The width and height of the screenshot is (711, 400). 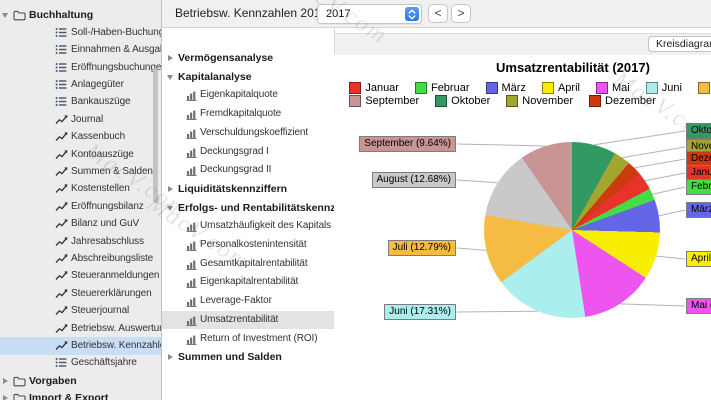 What do you see at coordinates (80, 394) in the screenshot?
I see `sidebar-item-import-export: Import & Export` at bounding box center [80, 394].